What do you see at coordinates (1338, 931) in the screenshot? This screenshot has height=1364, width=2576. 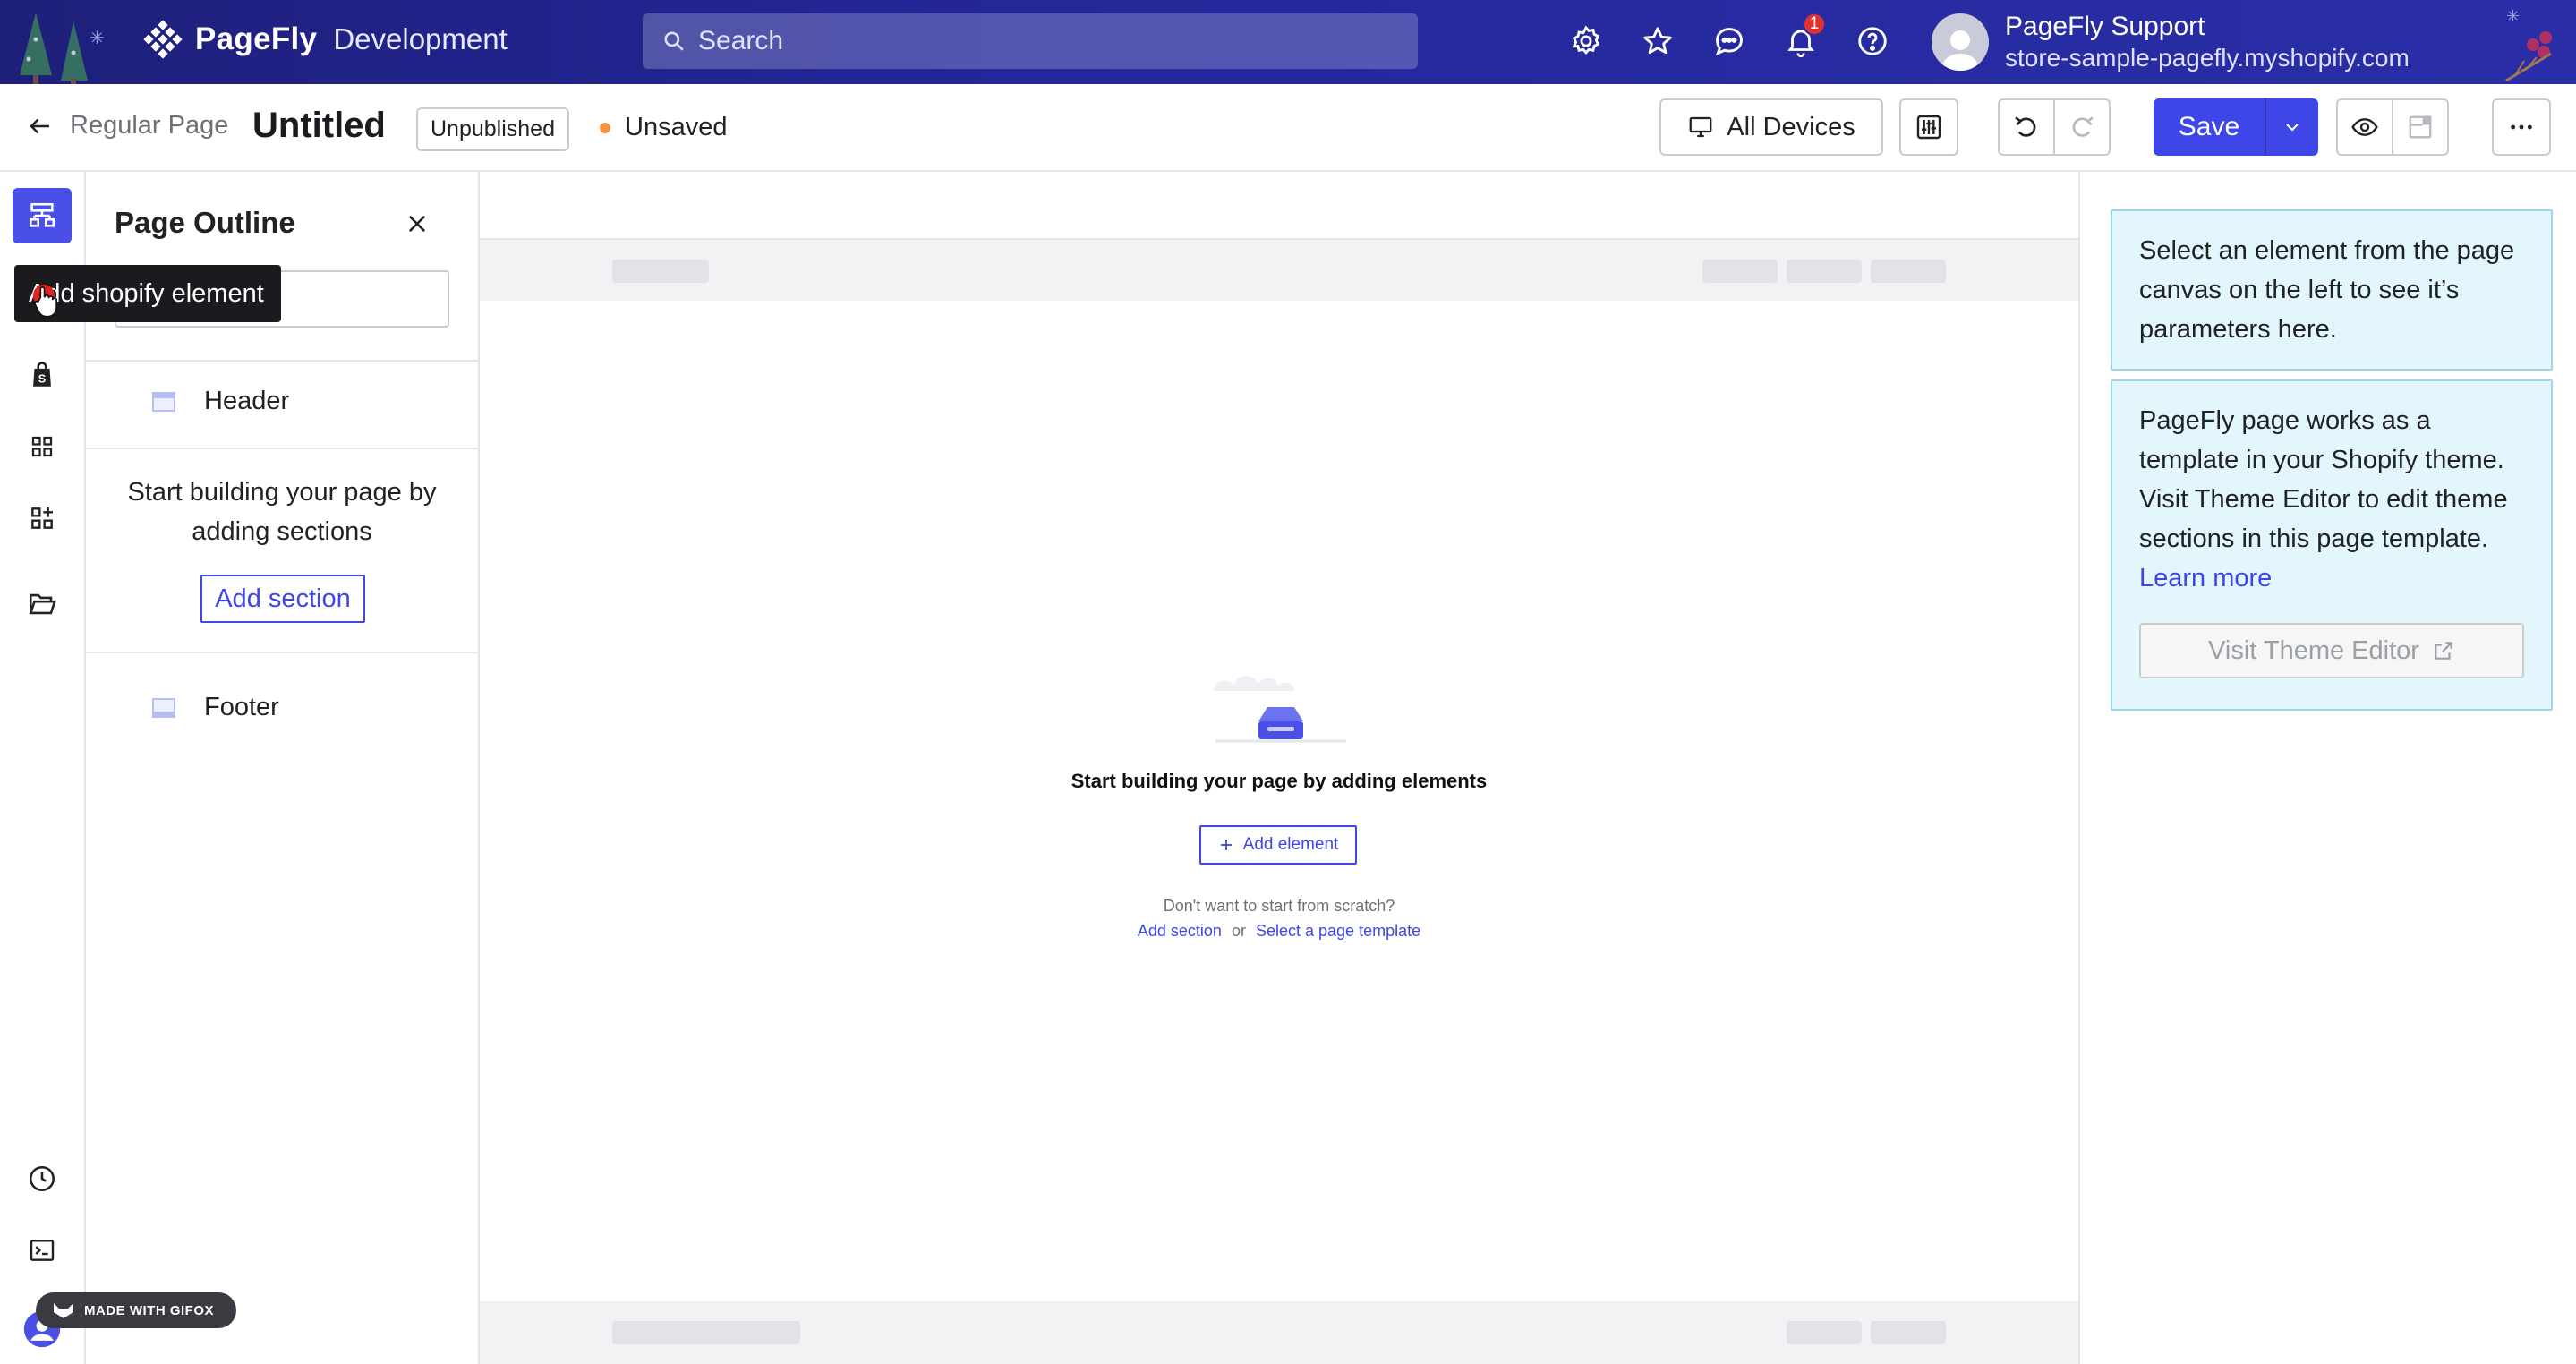 I see `select-template-link: Select a page template` at bounding box center [1338, 931].